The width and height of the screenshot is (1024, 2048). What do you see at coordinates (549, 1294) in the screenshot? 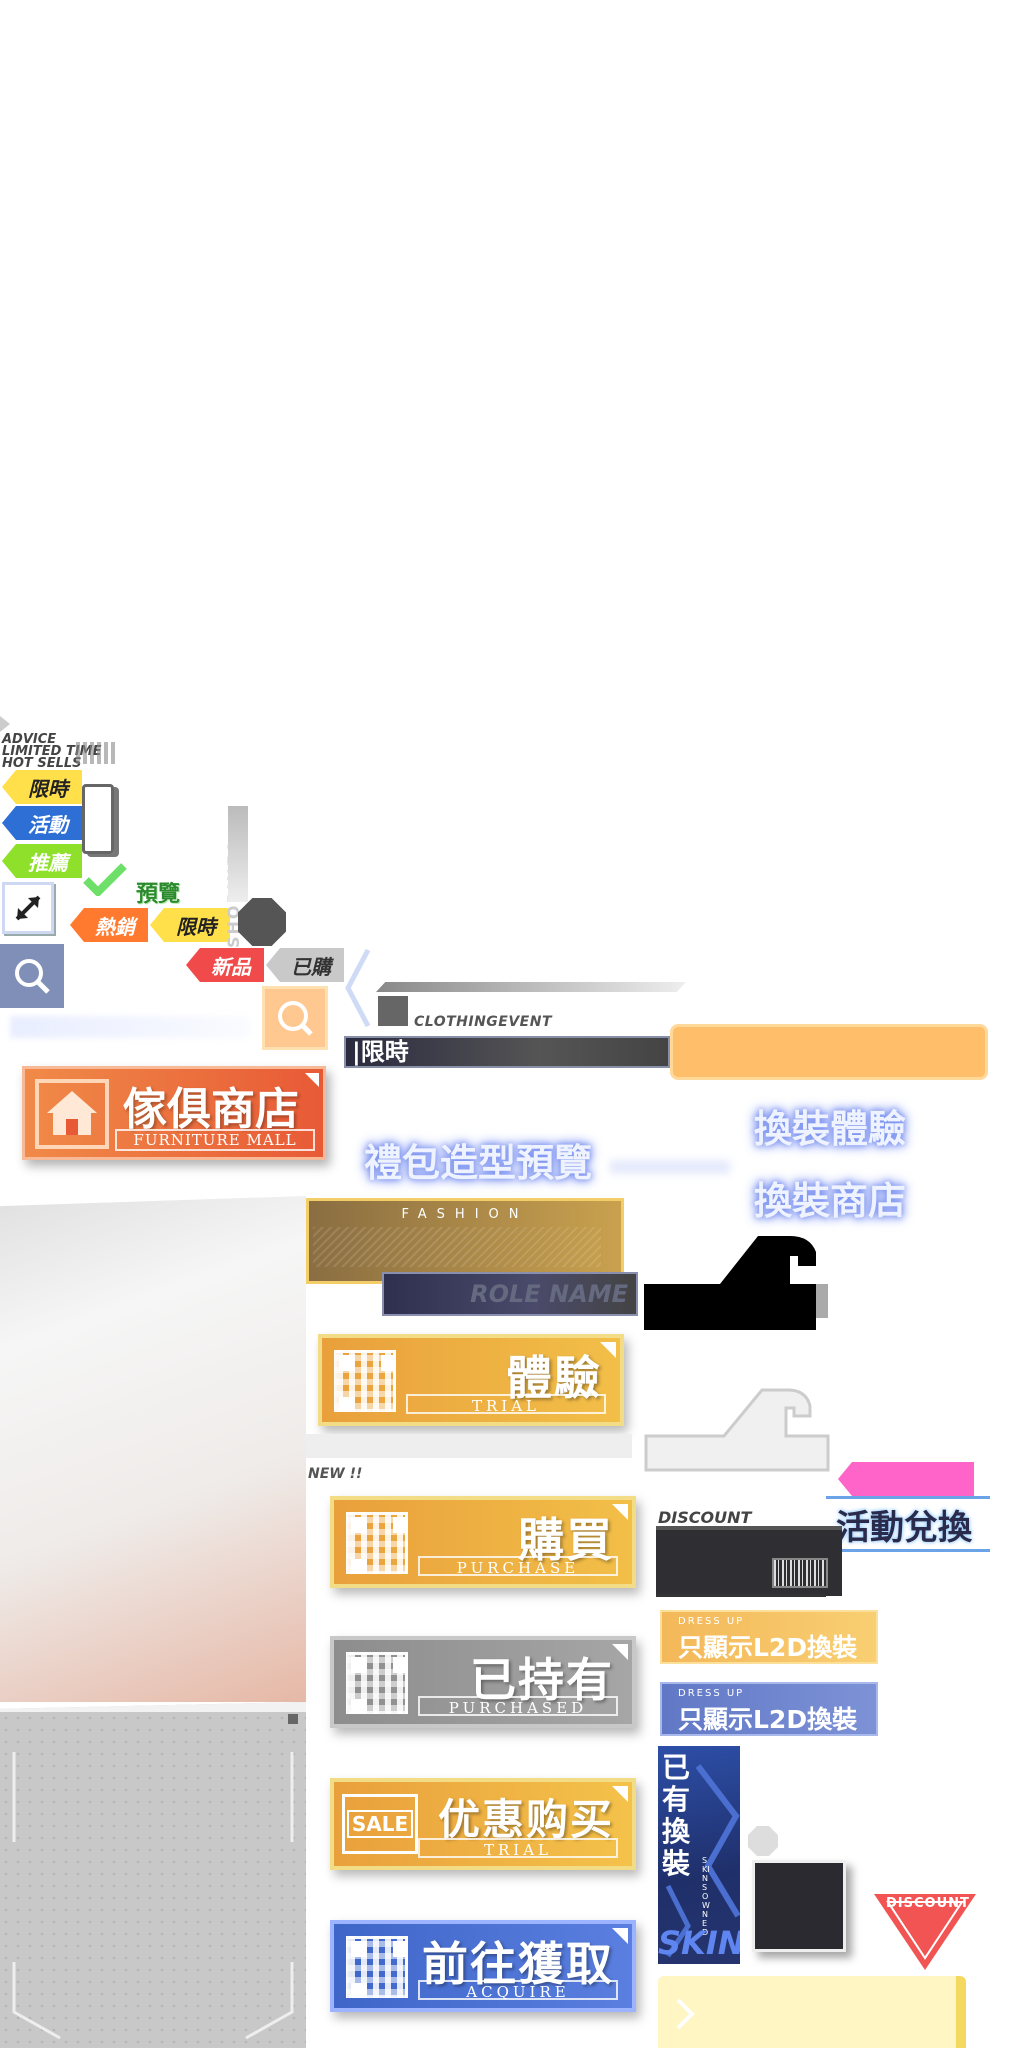
I see `role-name-text: ROLE NAME` at bounding box center [549, 1294].